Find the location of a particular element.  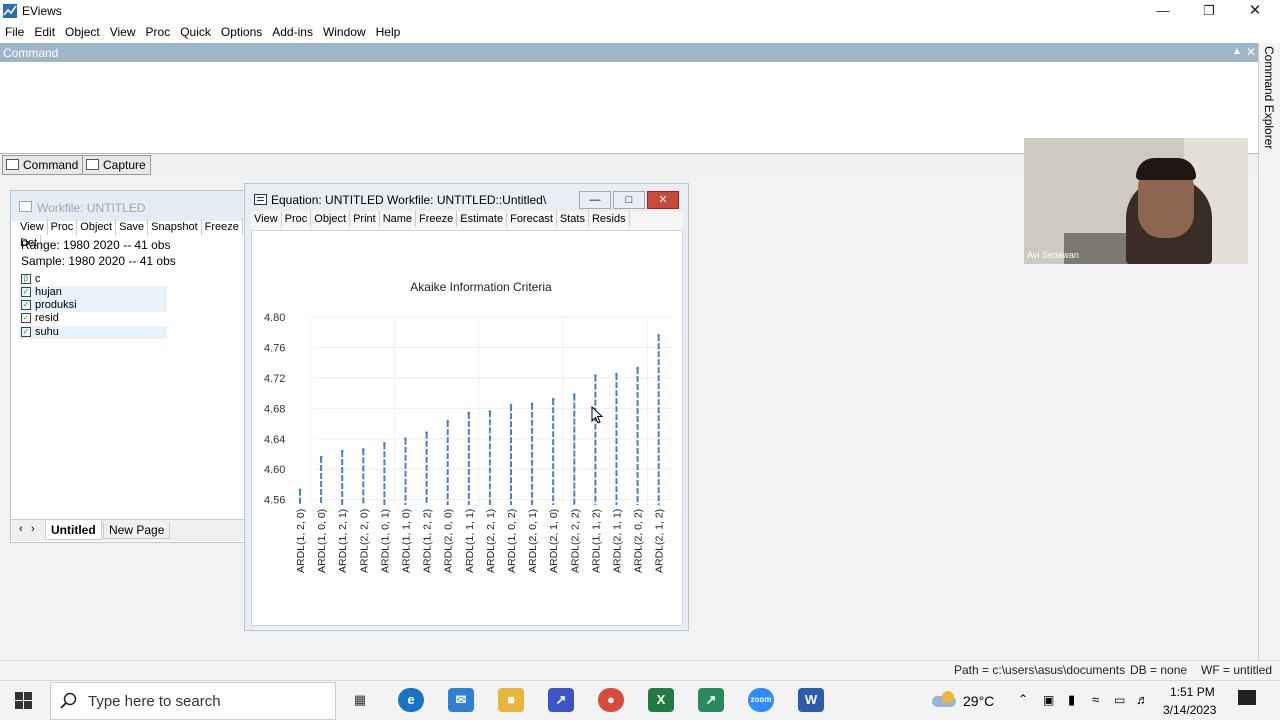

person-hair is located at coordinates (1166, 169).